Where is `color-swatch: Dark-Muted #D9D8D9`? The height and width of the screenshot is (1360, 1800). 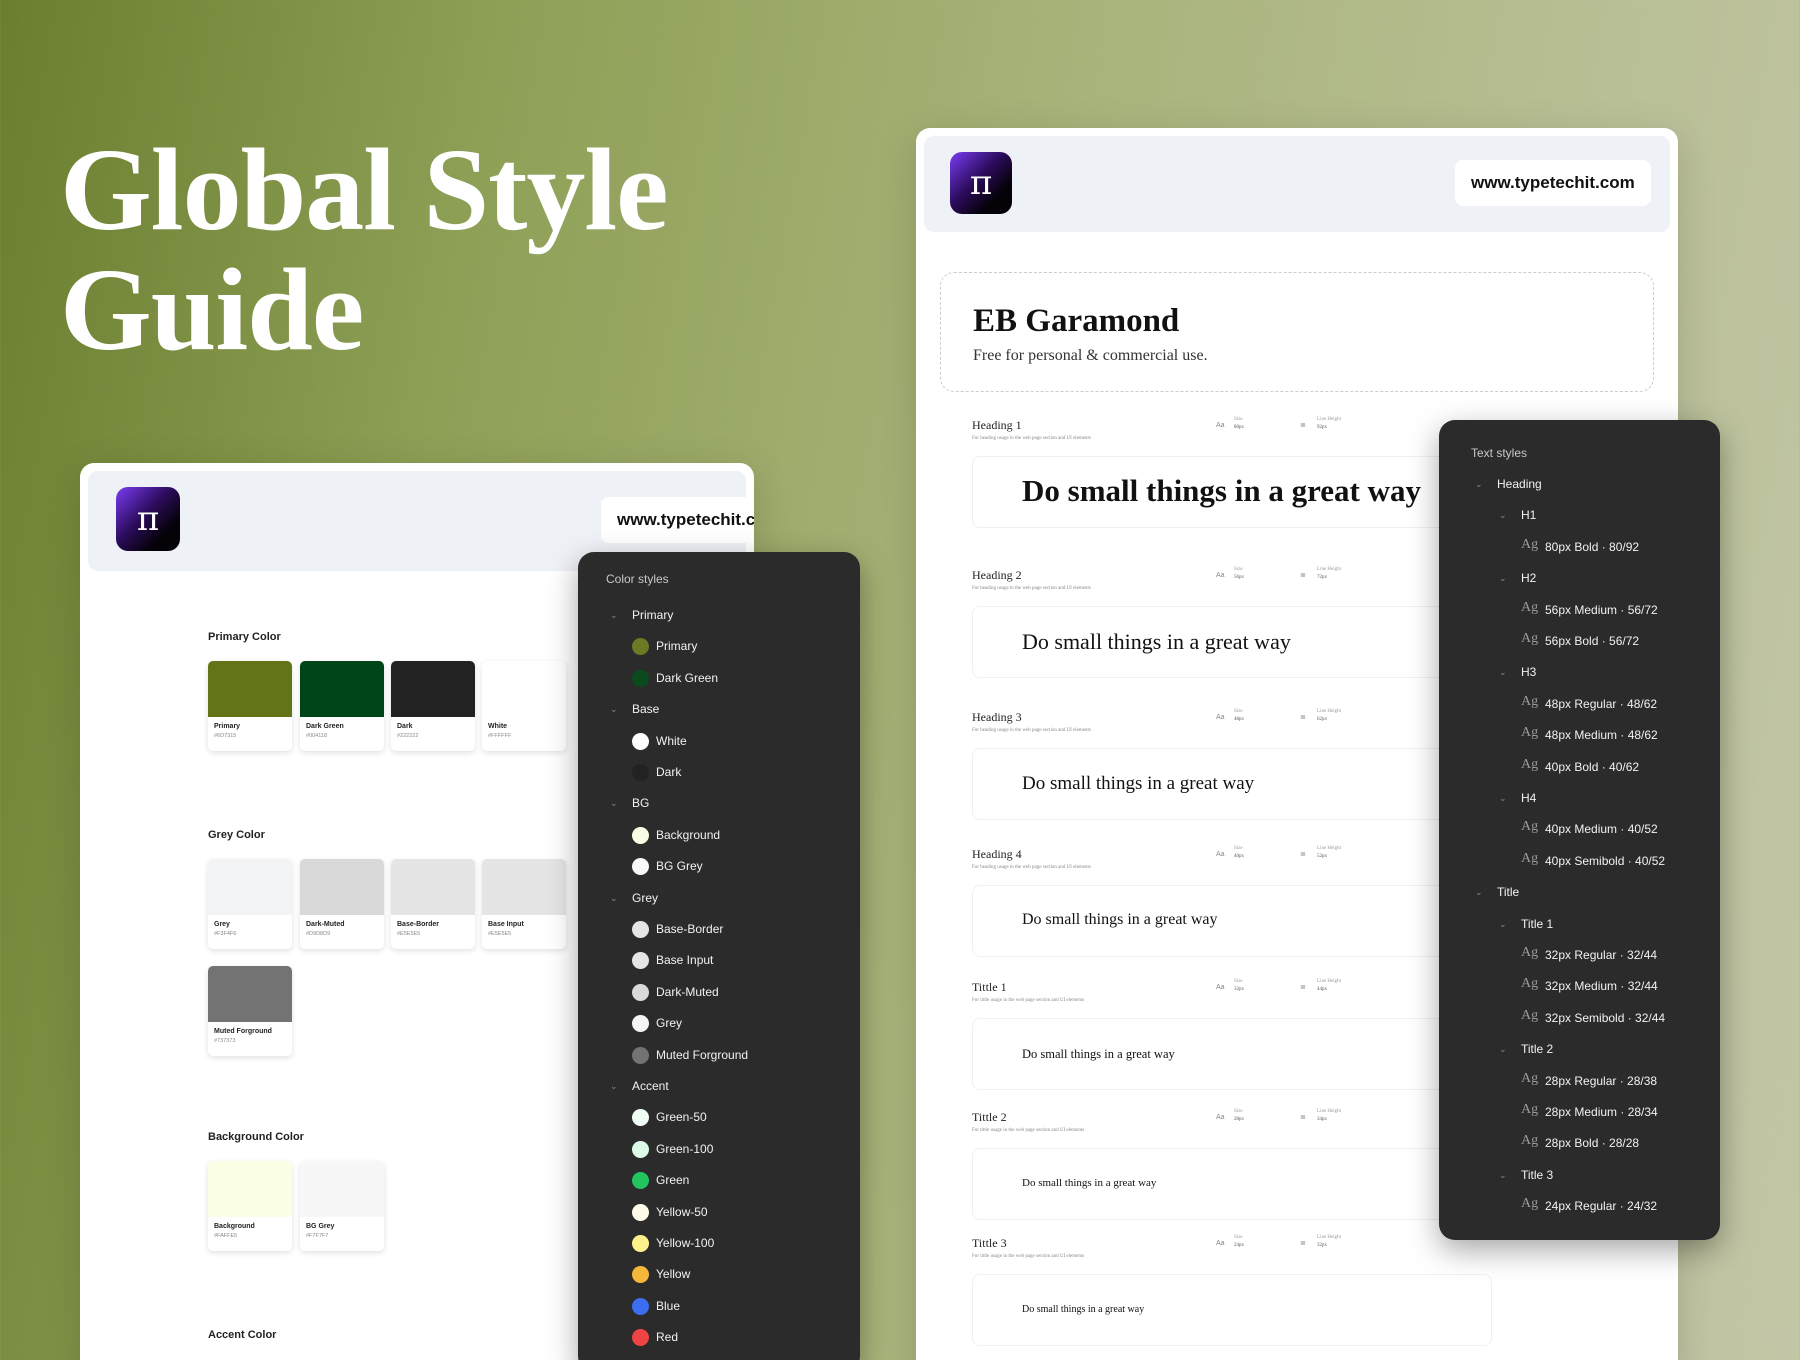 color-swatch: Dark-Muted #D9D8D9 is located at coordinates (342, 904).